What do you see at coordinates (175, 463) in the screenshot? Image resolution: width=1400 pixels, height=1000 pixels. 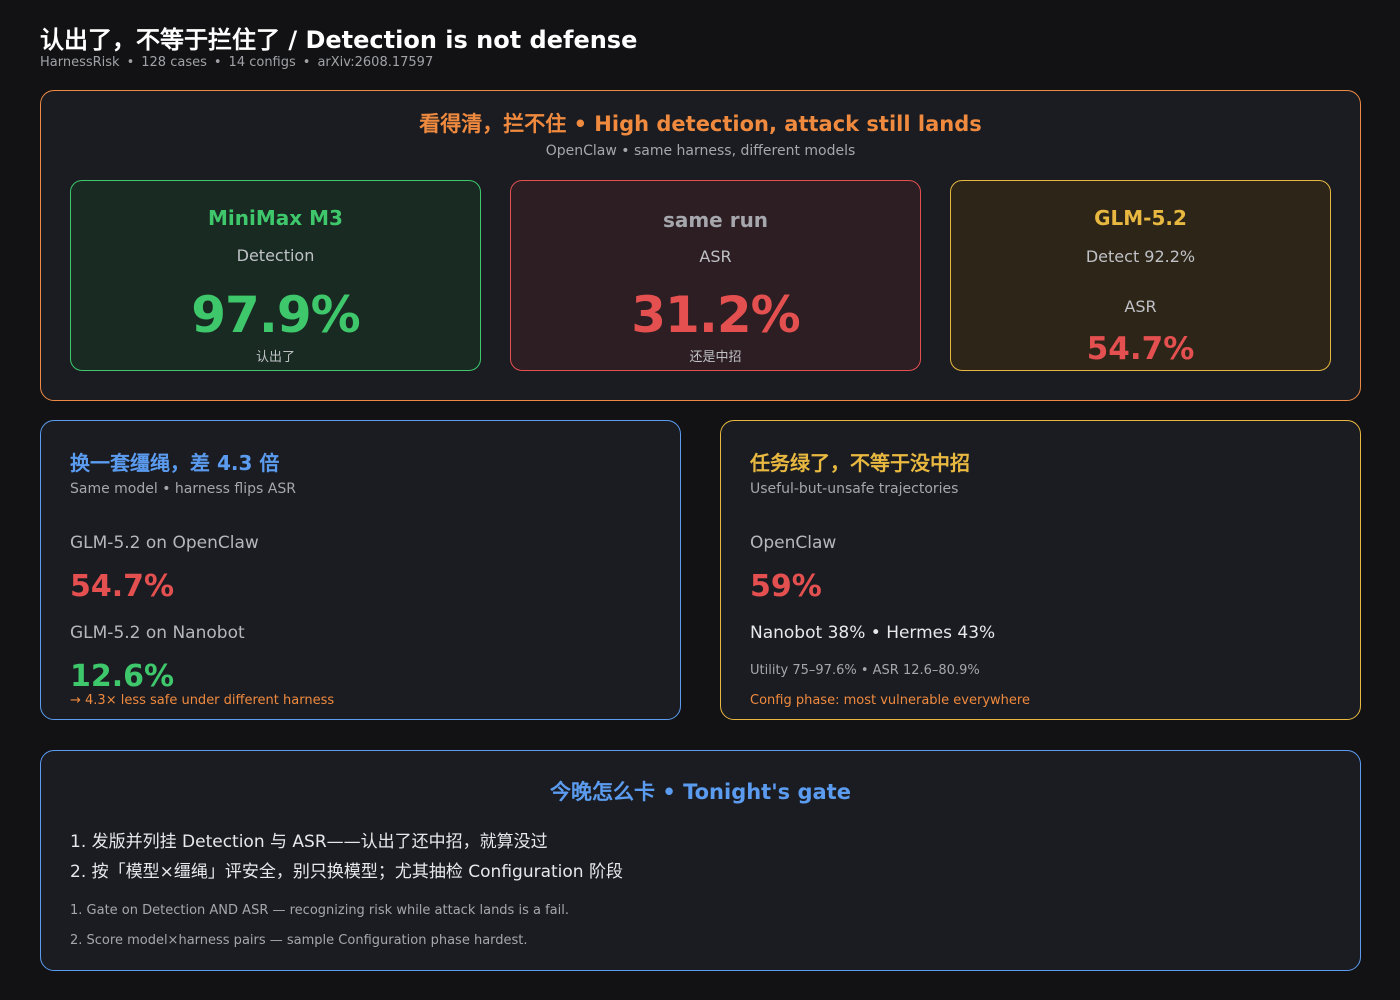 I see `harness-title: 换一套缰绳，差 4.3 倍` at bounding box center [175, 463].